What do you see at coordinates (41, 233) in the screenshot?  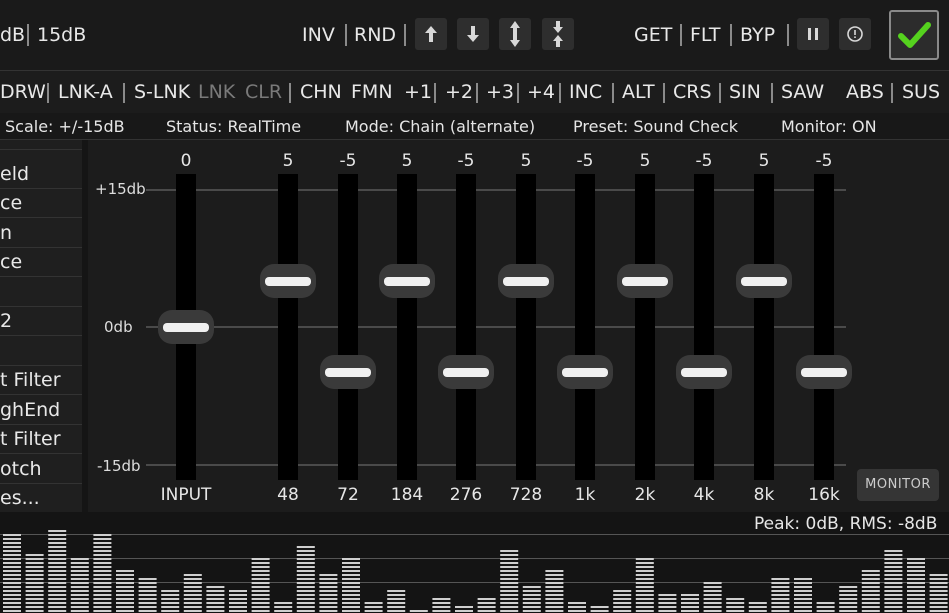 I see `list-item: n` at bounding box center [41, 233].